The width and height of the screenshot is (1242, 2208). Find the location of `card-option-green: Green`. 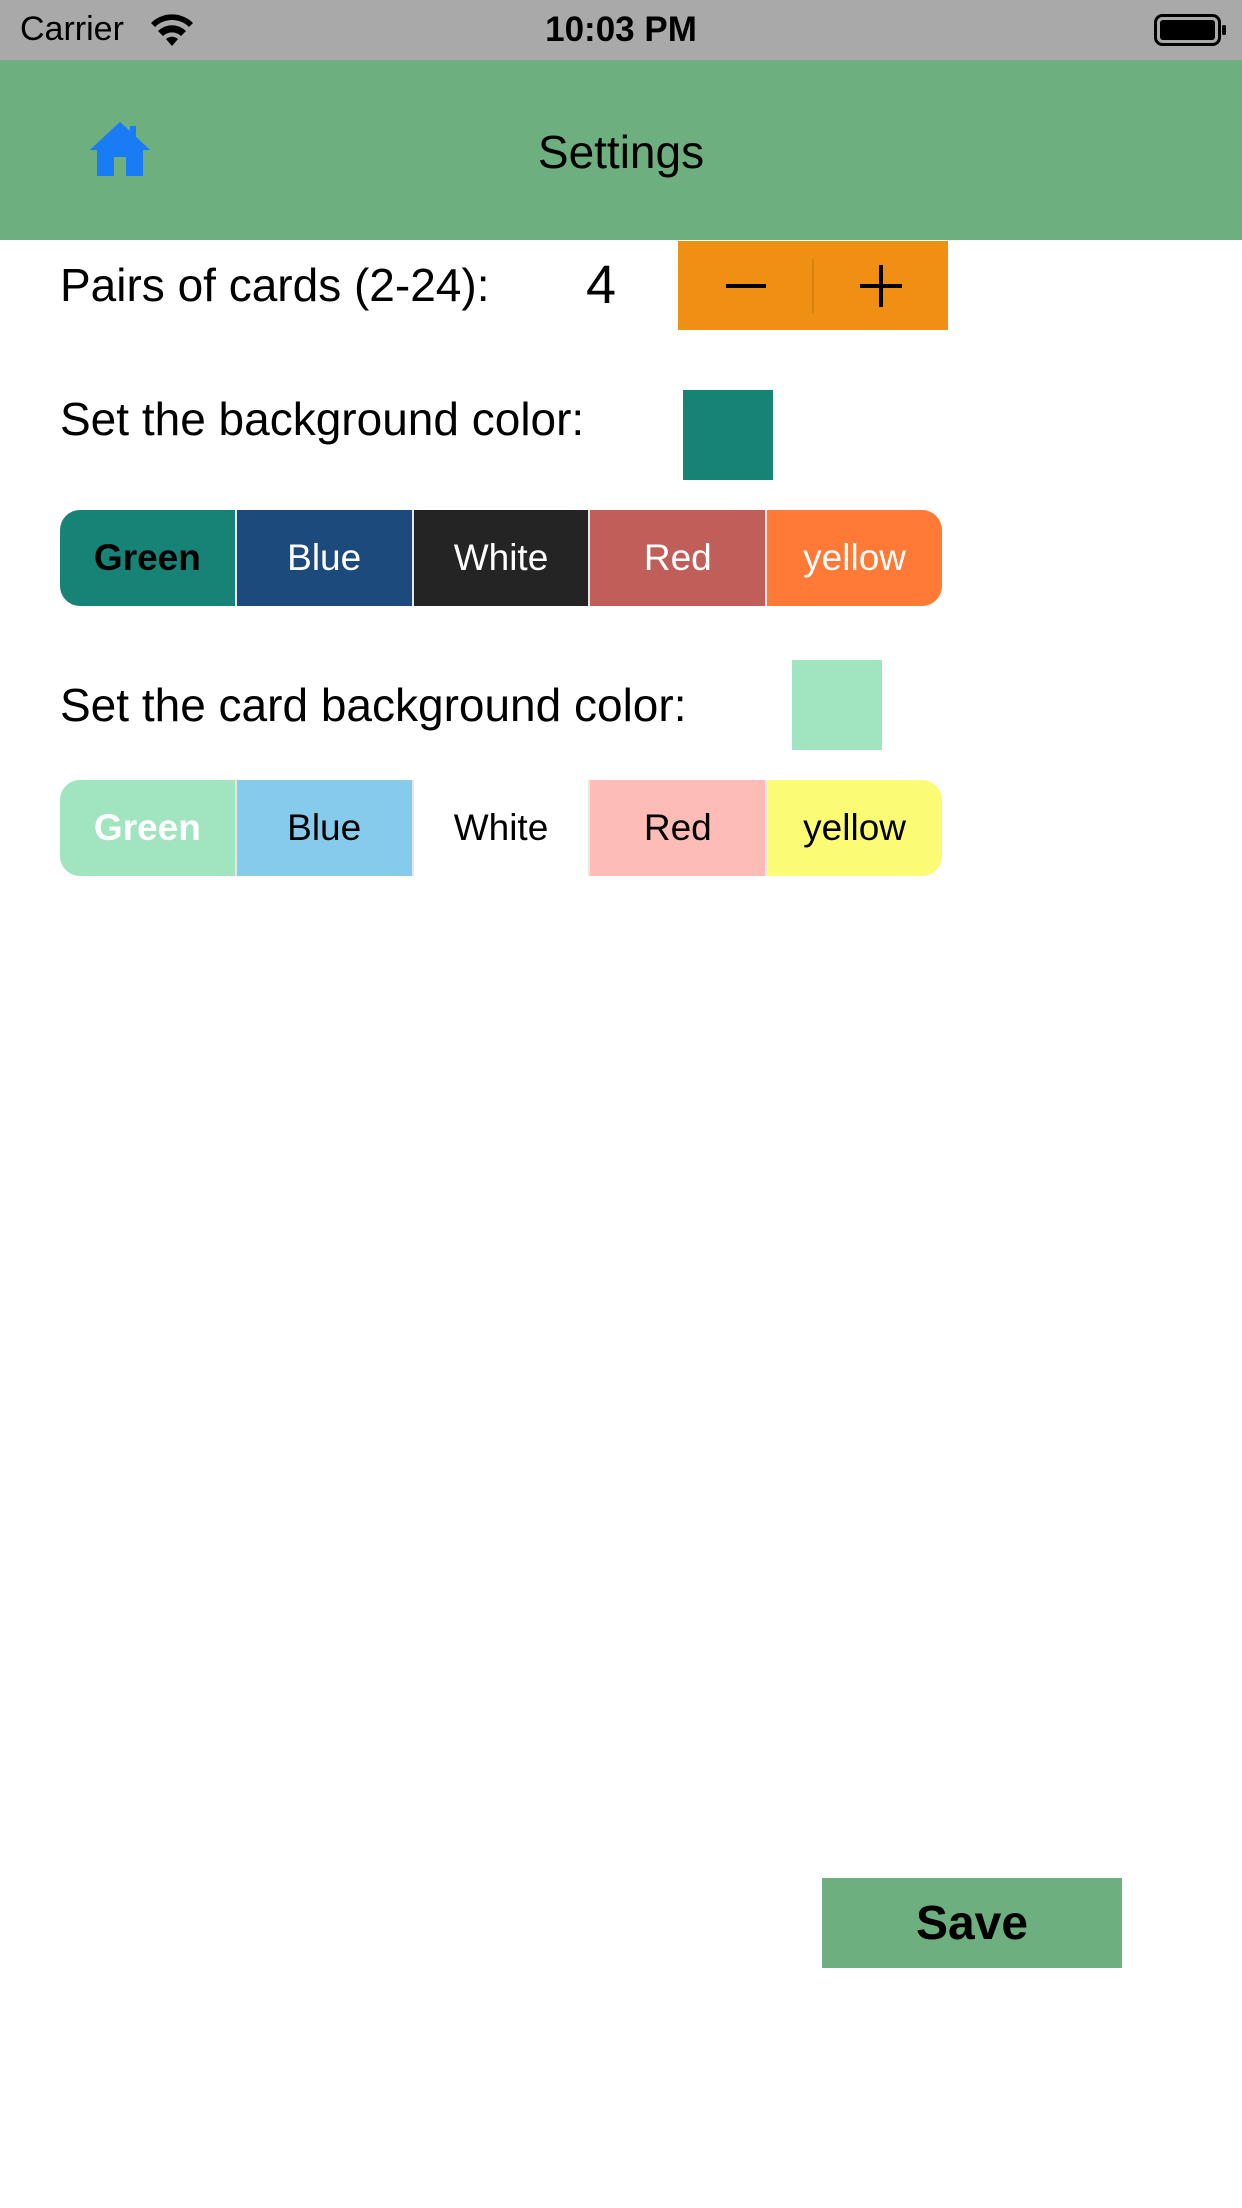

card-option-green: Green is located at coordinates (147, 828).